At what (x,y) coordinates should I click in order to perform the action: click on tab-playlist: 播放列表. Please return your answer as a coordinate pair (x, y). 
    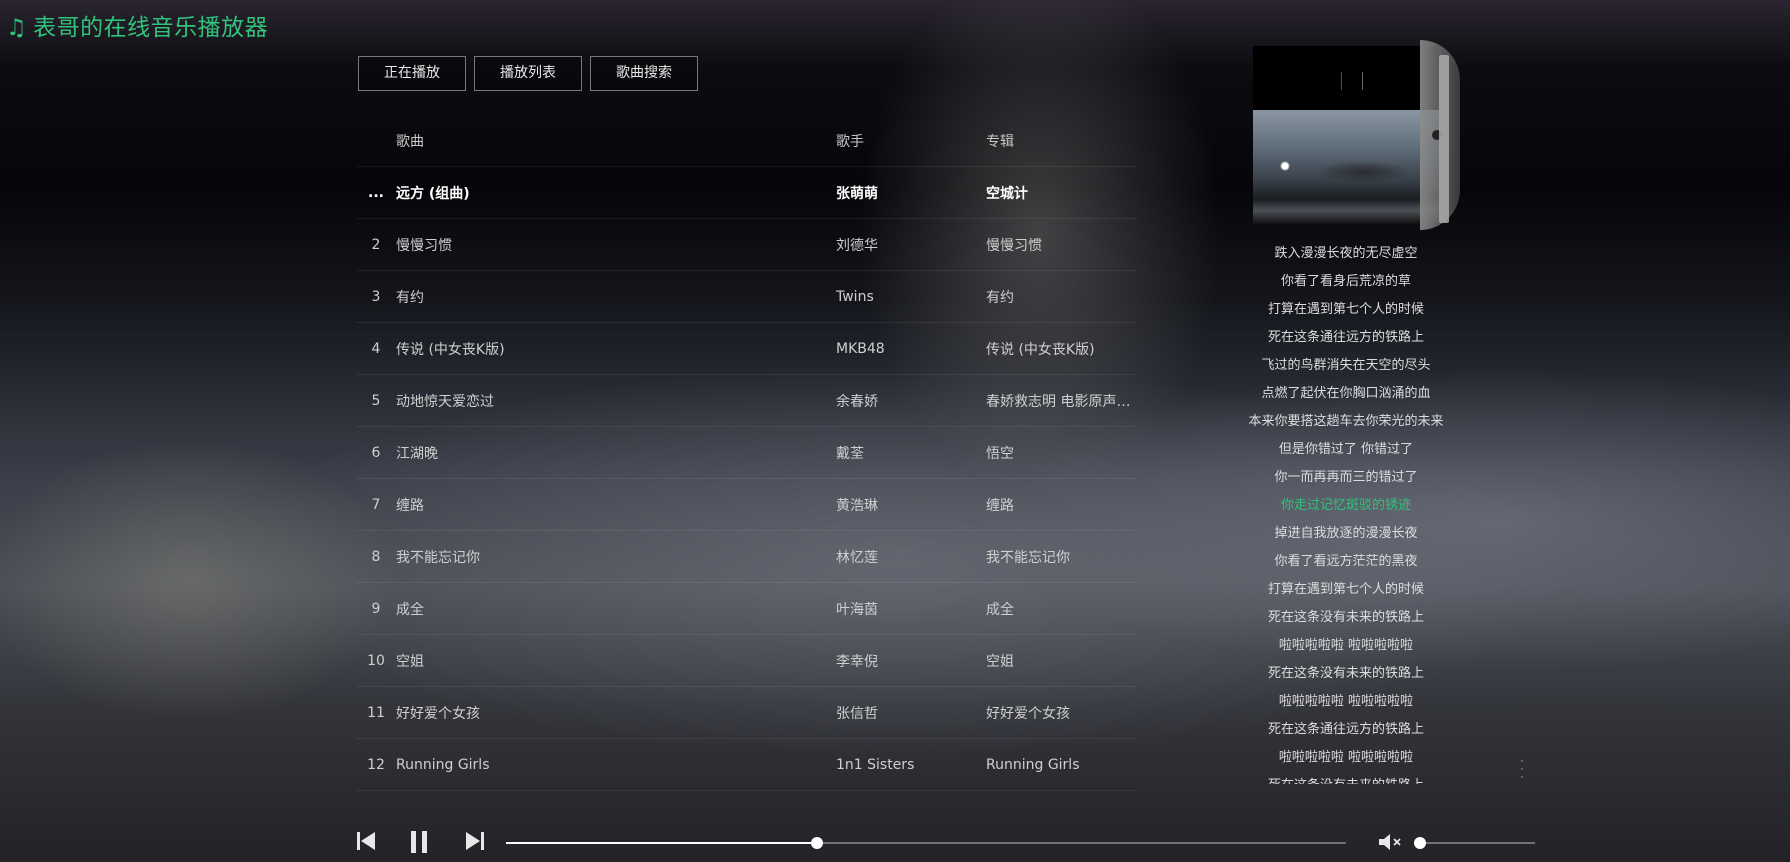
    Looking at the image, I should click on (528, 73).